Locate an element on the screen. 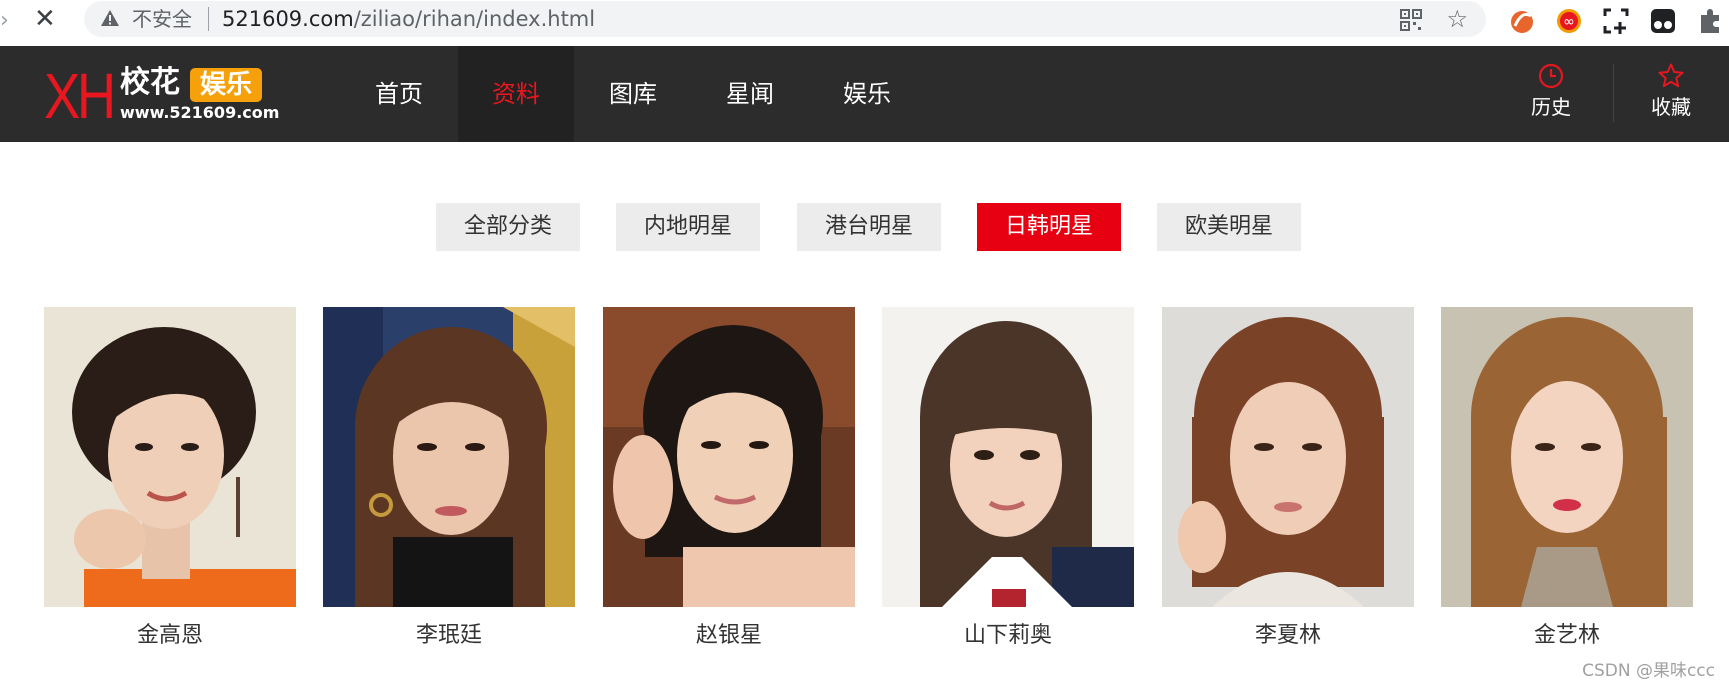 The image size is (1729, 693). bookmark-star-icon: ☆ is located at coordinates (1457, 19).